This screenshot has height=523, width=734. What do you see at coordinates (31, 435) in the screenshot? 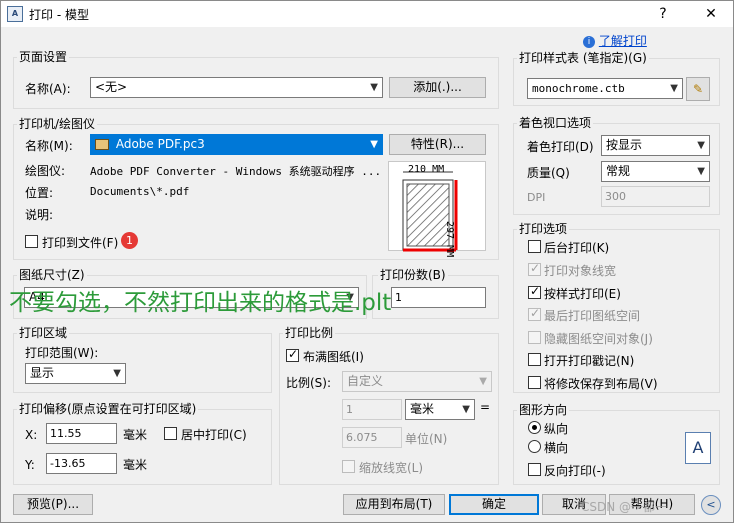
I see `offset-x-label: X:` at bounding box center [31, 435].